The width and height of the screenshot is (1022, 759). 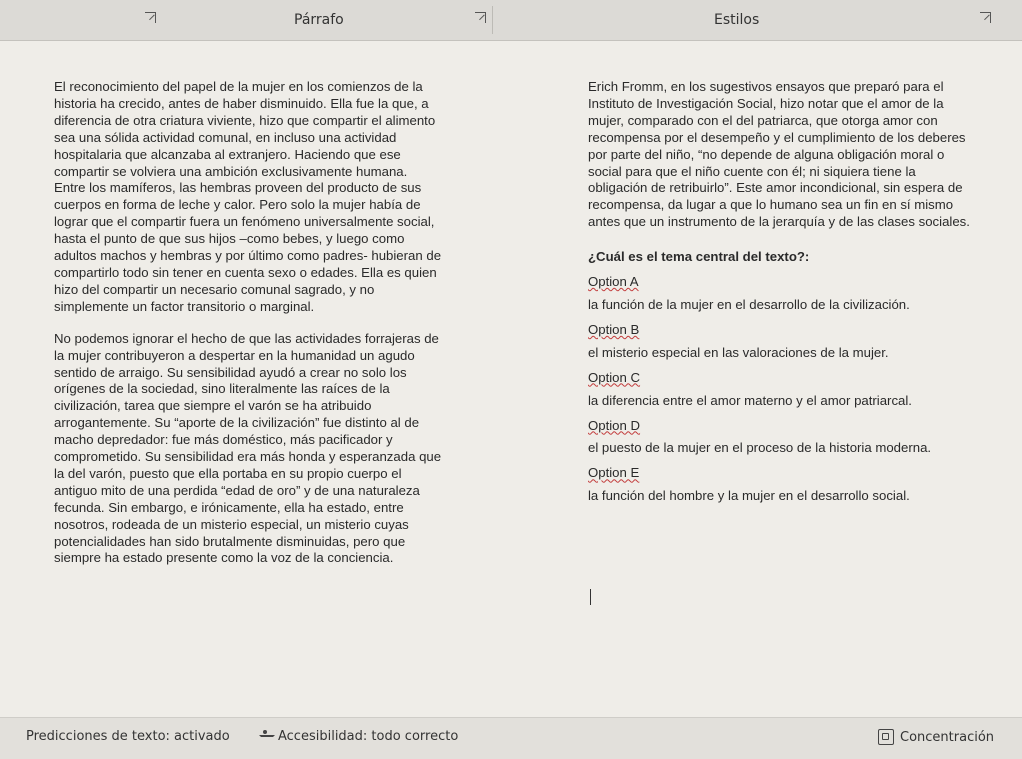 What do you see at coordinates (783, 426) in the screenshot?
I see `option-d-label: Option D` at bounding box center [783, 426].